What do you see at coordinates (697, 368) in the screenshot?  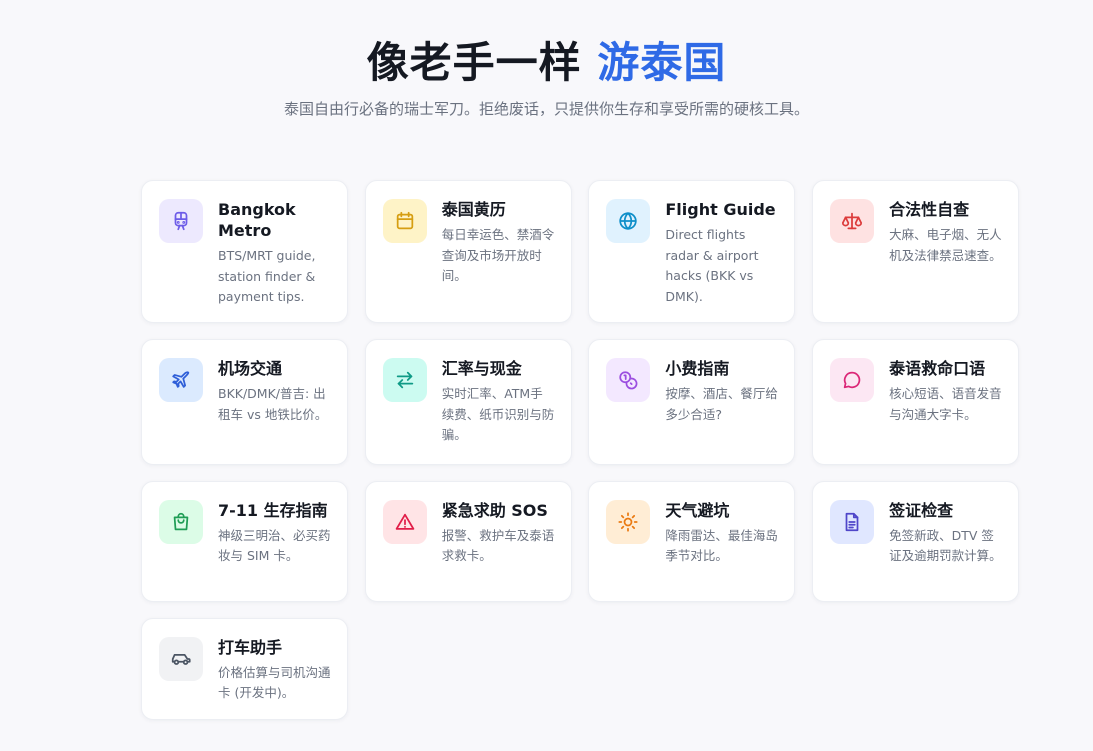 I see `tool-title: 小费指南` at bounding box center [697, 368].